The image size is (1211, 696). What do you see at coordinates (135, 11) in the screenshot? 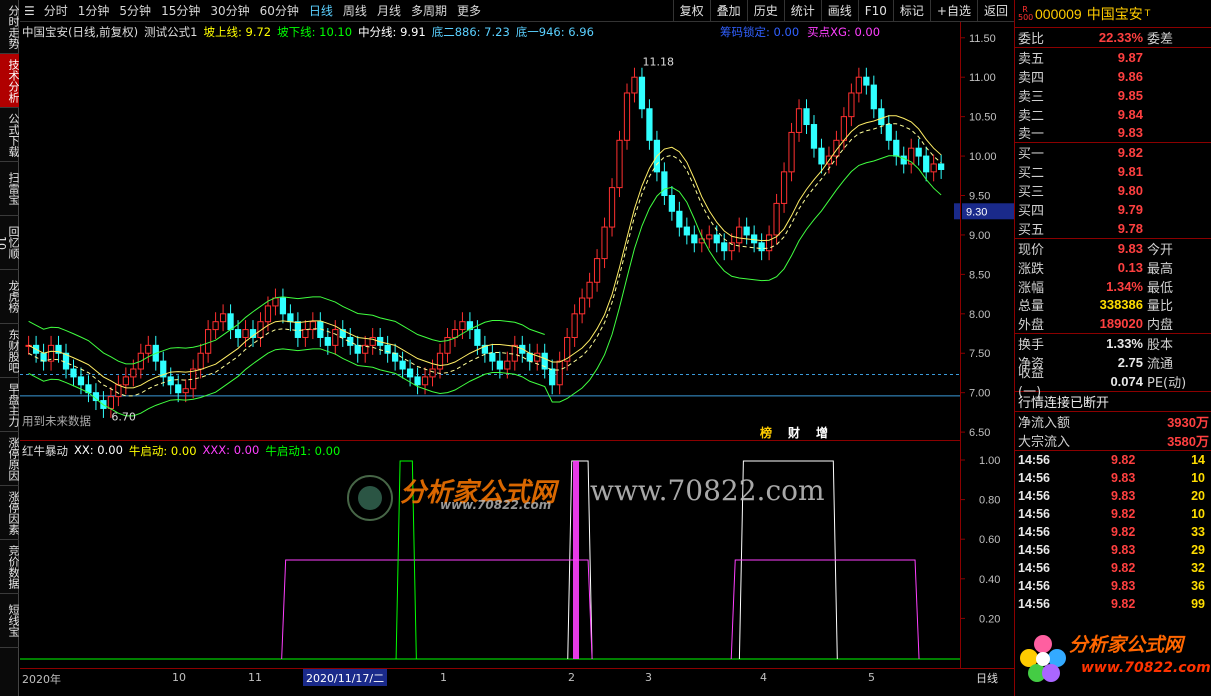
I see `period-tab-2: 5分钟` at bounding box center [135, 11].